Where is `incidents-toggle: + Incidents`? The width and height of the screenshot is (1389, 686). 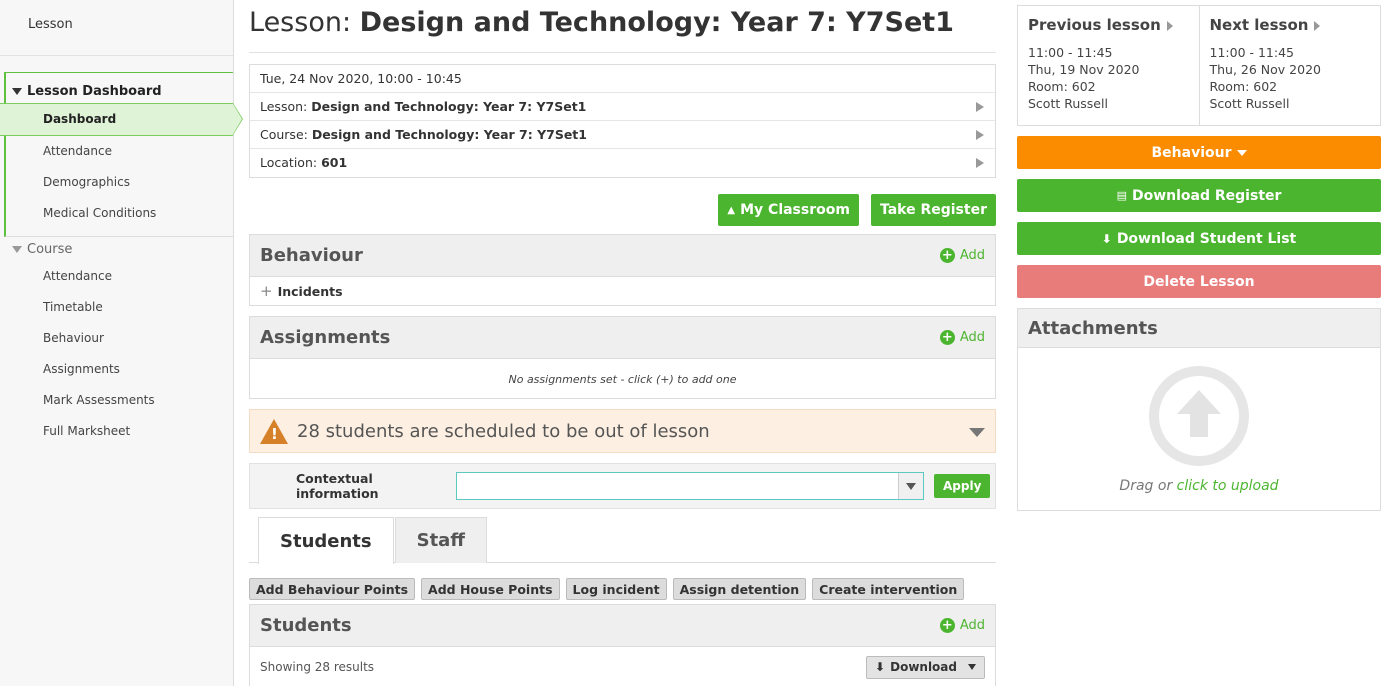 incidents-toggle: + Incidents is located at coordinates (622, 291).